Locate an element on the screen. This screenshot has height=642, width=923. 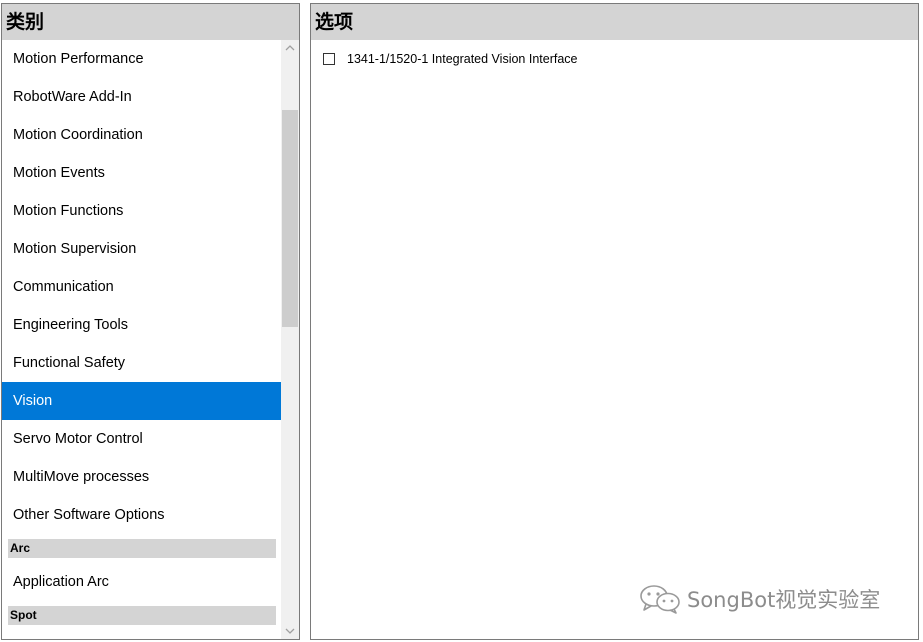
scrollbar-thumb is located at coordinates (290, 218).